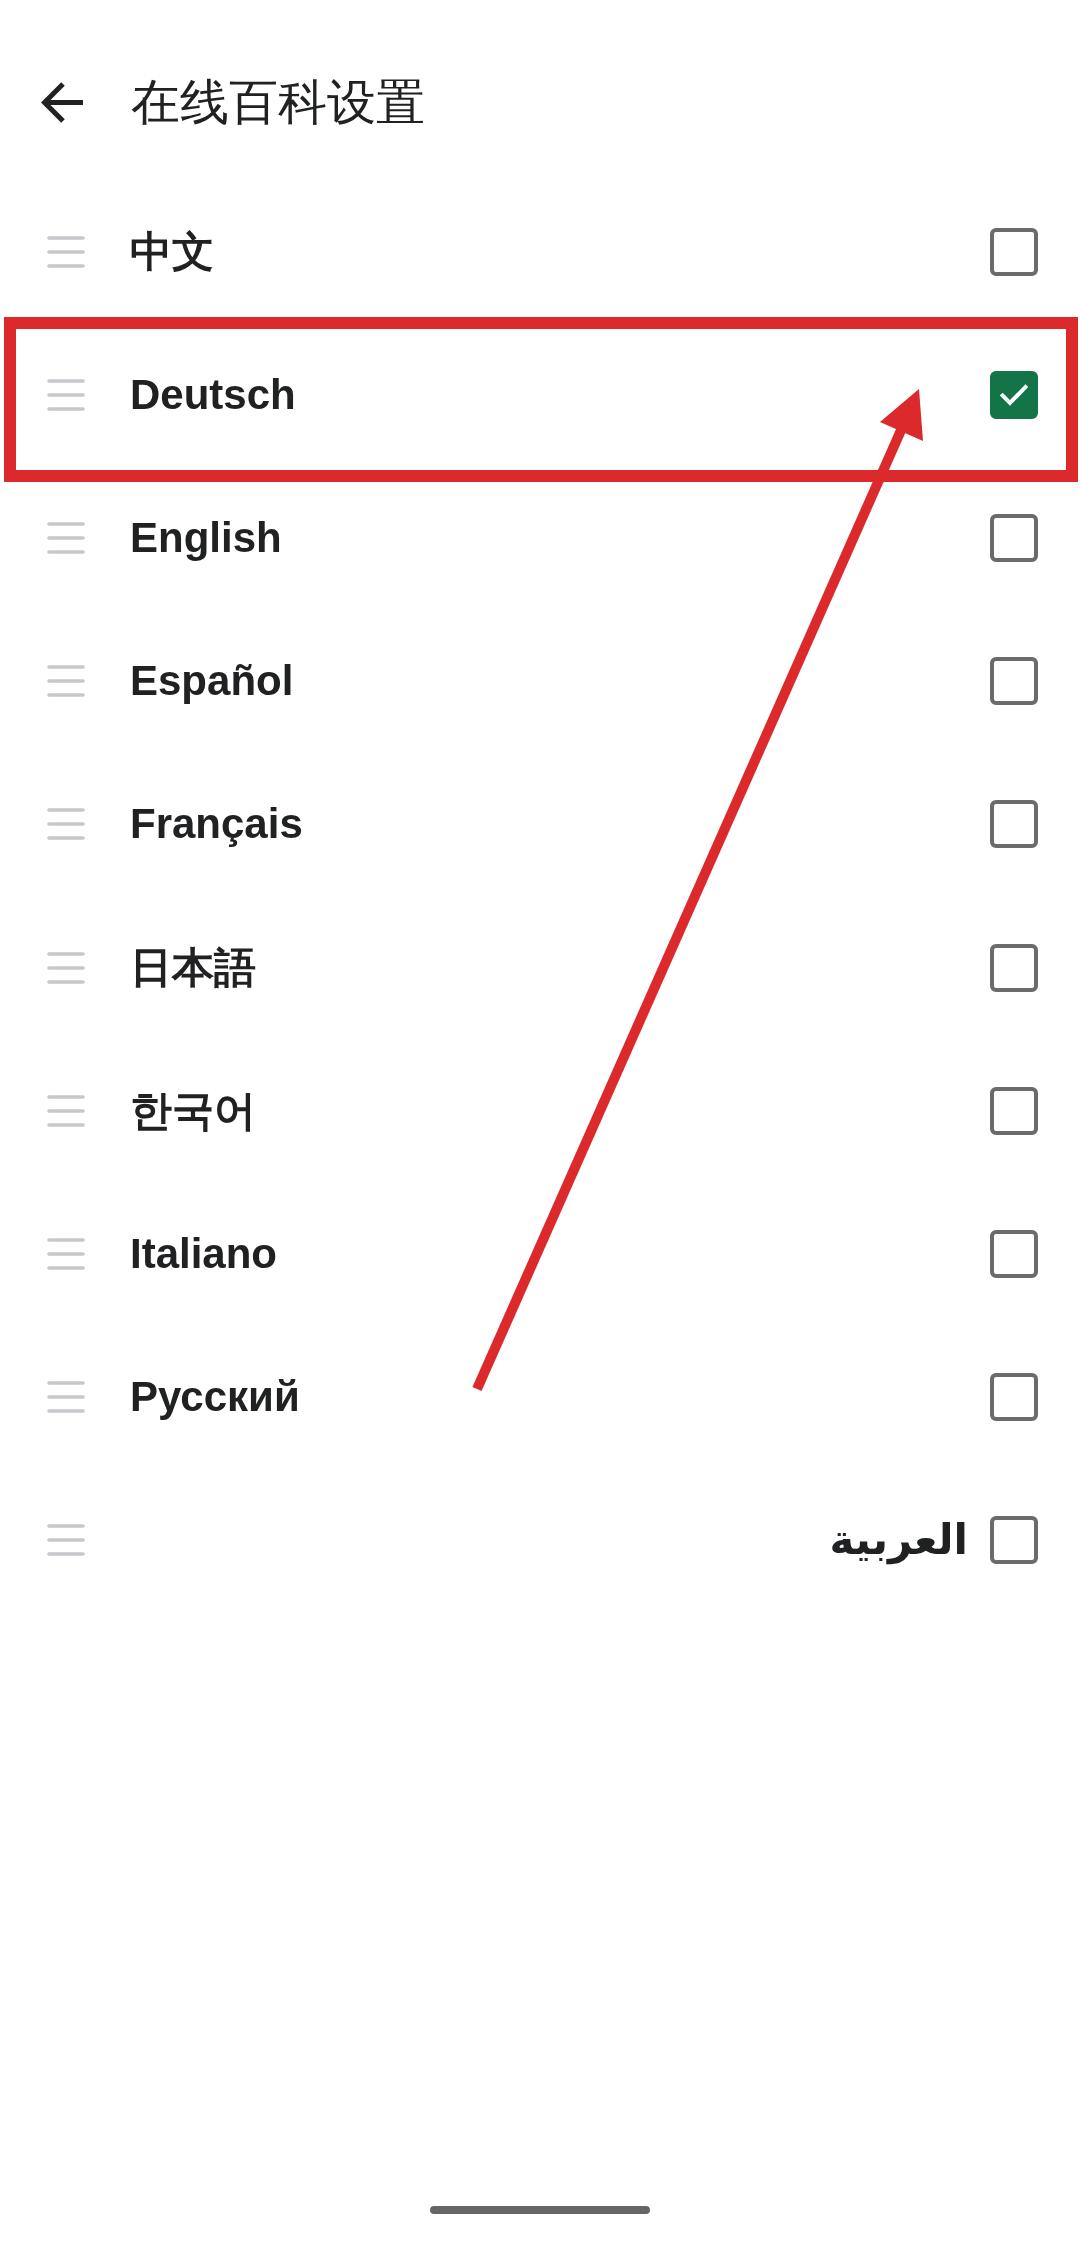  What do you see at coordinates (278, 102) in the screenshot?
I see `page-title: 在线百科设置` at bounding box center [278, 102].